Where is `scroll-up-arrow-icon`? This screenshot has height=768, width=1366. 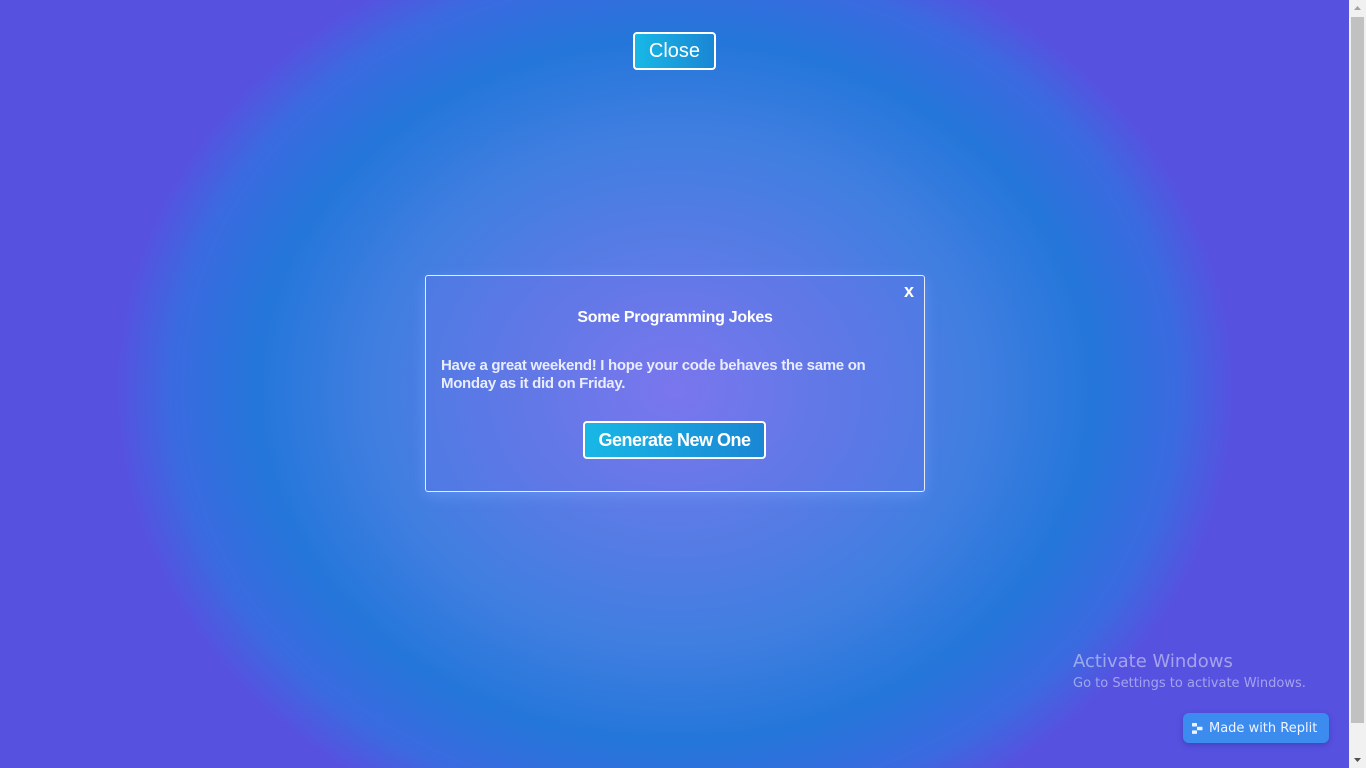 scroll-up-arrow-icon is located at coordinates (1357, 8).